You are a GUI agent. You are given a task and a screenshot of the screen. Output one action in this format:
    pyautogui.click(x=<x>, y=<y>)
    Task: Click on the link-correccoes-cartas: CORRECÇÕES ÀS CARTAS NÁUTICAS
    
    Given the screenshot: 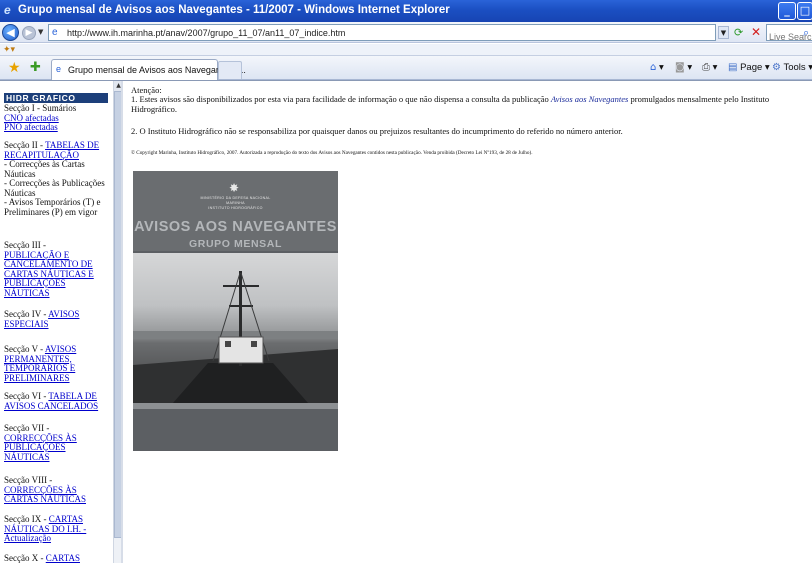 What is the action you would take?
    pyautogui.click(x=58, y=495)
    